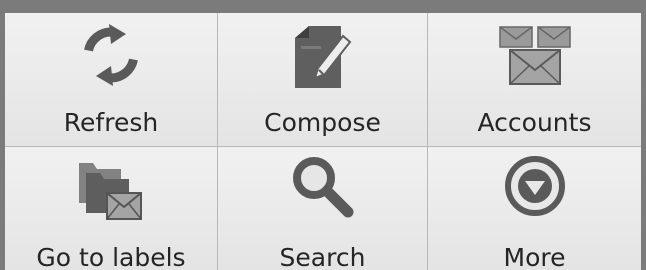 Image resolution: width=646 pixels, height=270 pixels. What do you see at coordinates (534, 256) in the screenshot?
I see `menu-item-label: More` at bounding box center [534, 256].